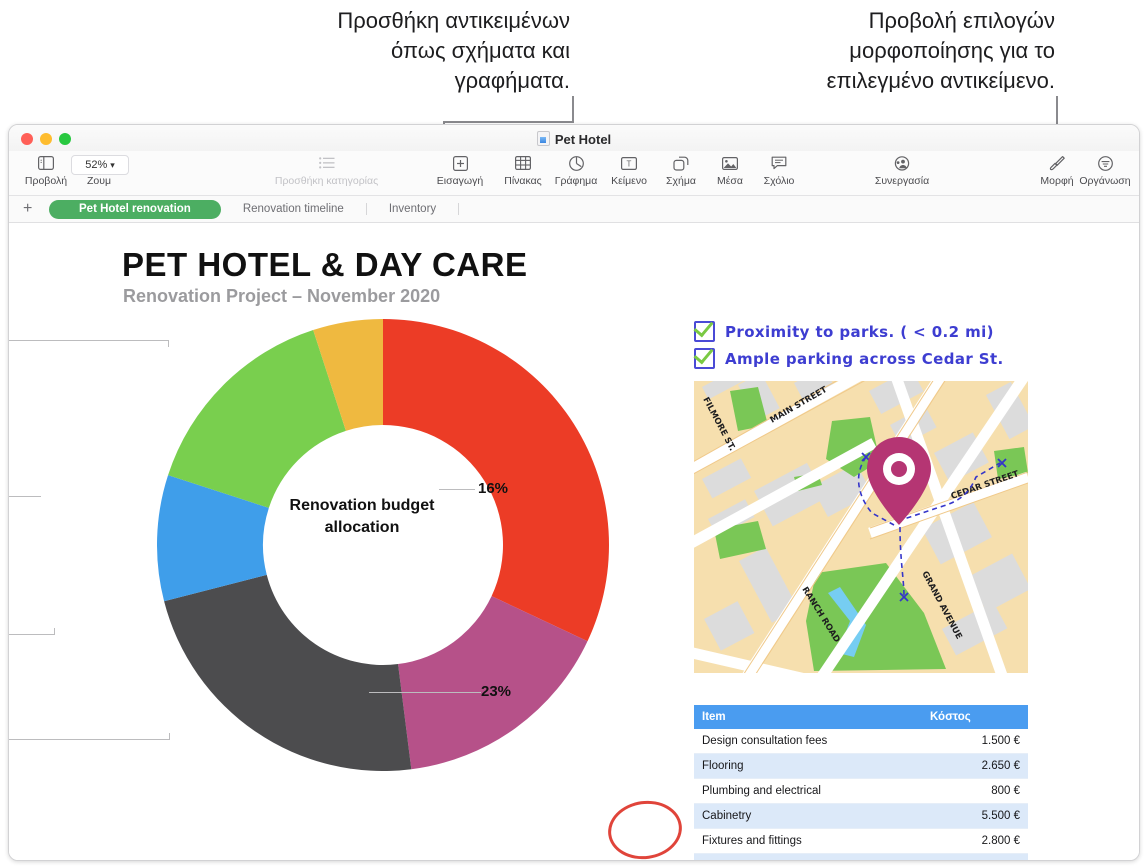  Describe the element at coordinates (576, 163) in the screenshot. I see `pie-chart-icon` at that location.